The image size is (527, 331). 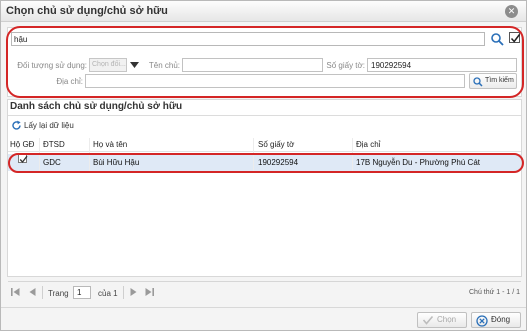 What do you see at coordinates (418, 162) in the screenshot?
I see `cell-address: 17B Nguyễn Du - Phường Phú Cát` at bounding box center [418, 162].